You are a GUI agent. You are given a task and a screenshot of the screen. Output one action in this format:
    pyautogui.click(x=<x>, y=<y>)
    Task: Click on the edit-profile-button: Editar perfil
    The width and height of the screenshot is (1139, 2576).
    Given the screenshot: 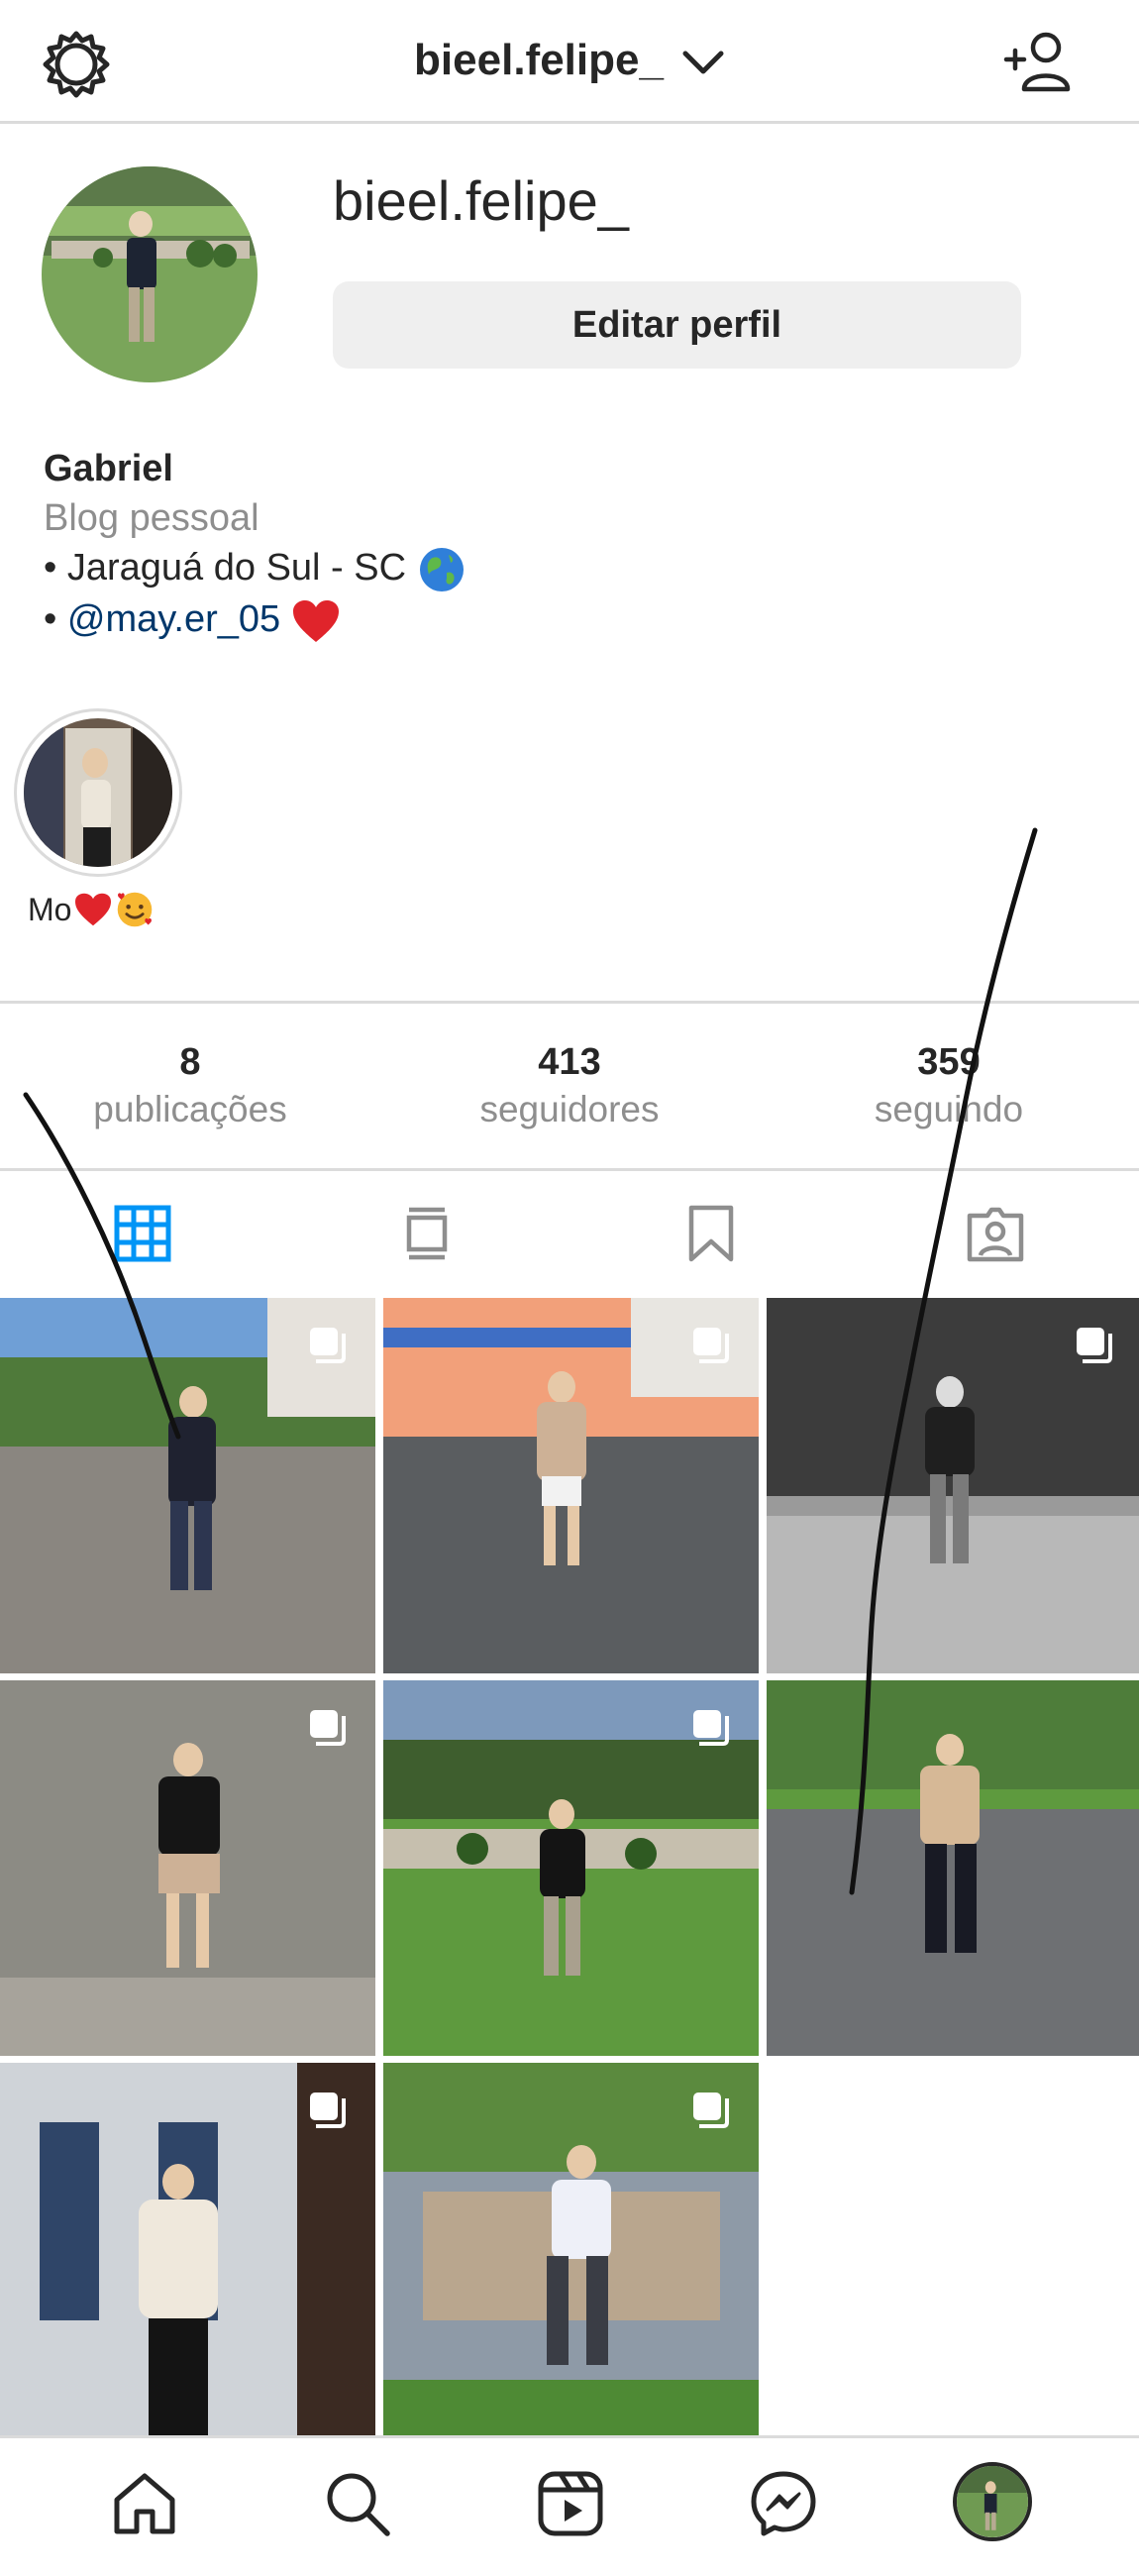 What is the action you would take?
    pyautogui.click(x=677, y=325)
    